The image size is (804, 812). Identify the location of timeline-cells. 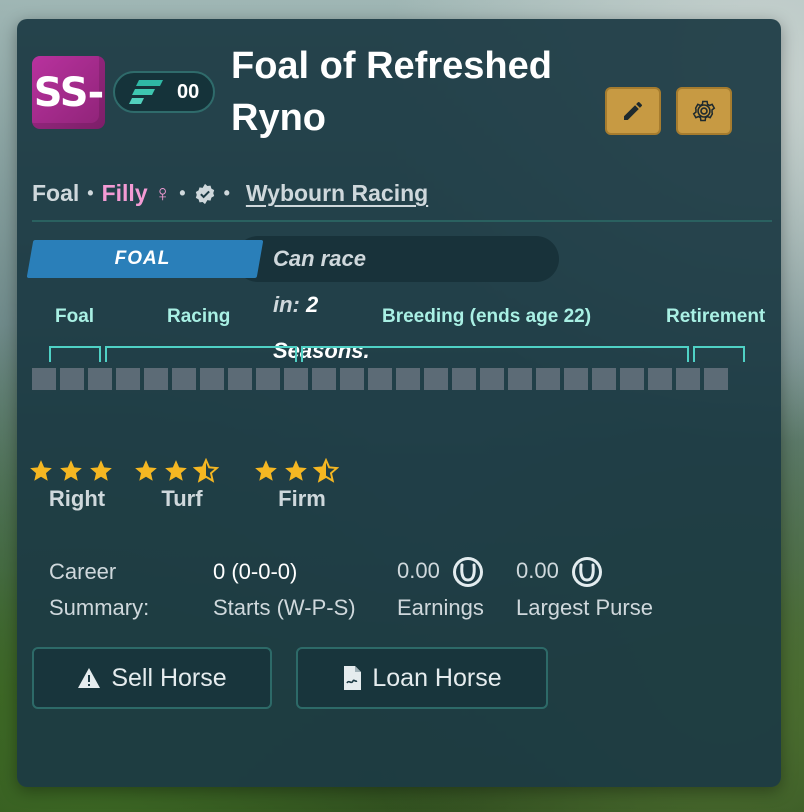
(380, 379).